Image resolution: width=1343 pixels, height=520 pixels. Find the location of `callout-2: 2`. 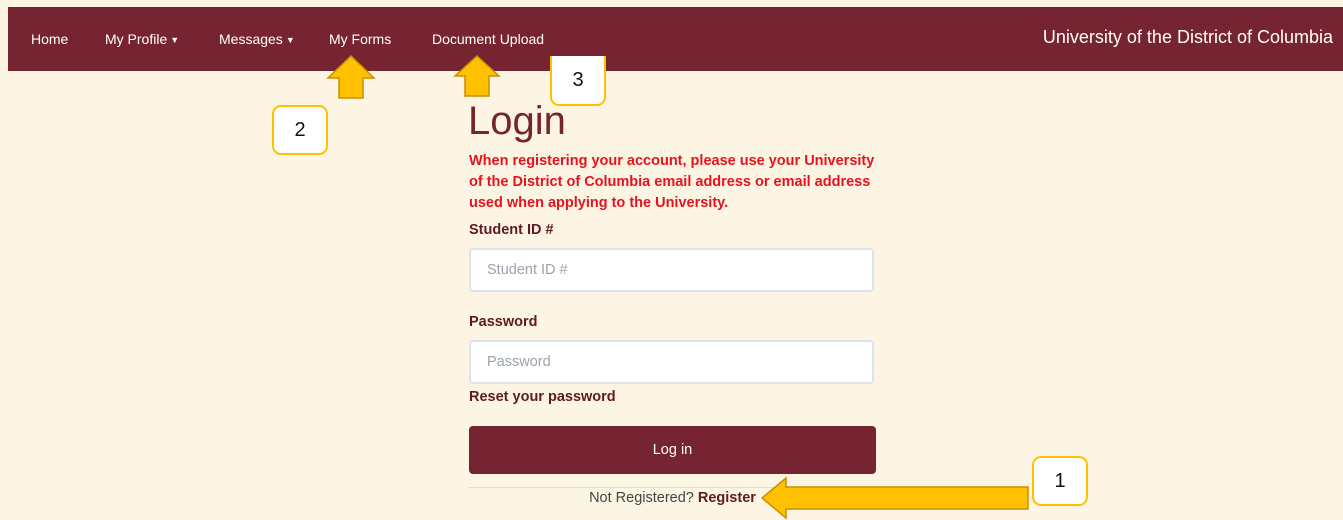

callout-2: 2 is located at coordinates (300, 130).